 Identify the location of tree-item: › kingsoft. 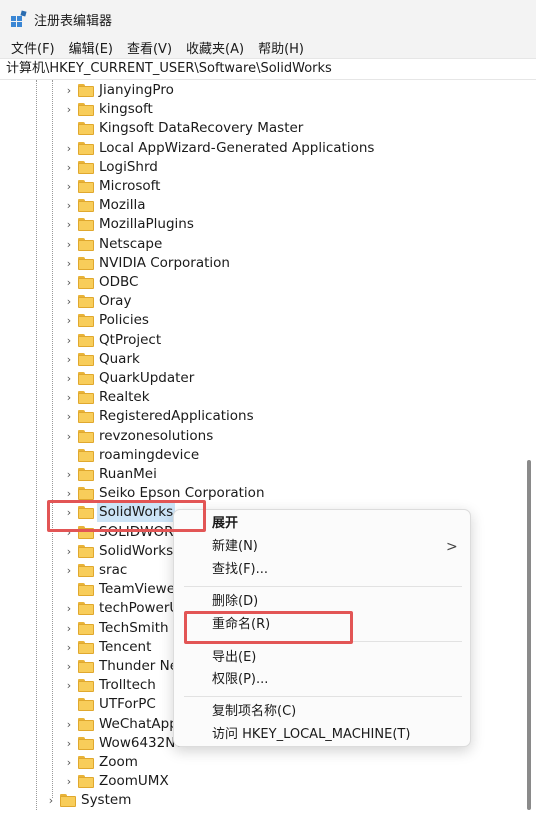
(260, 109).